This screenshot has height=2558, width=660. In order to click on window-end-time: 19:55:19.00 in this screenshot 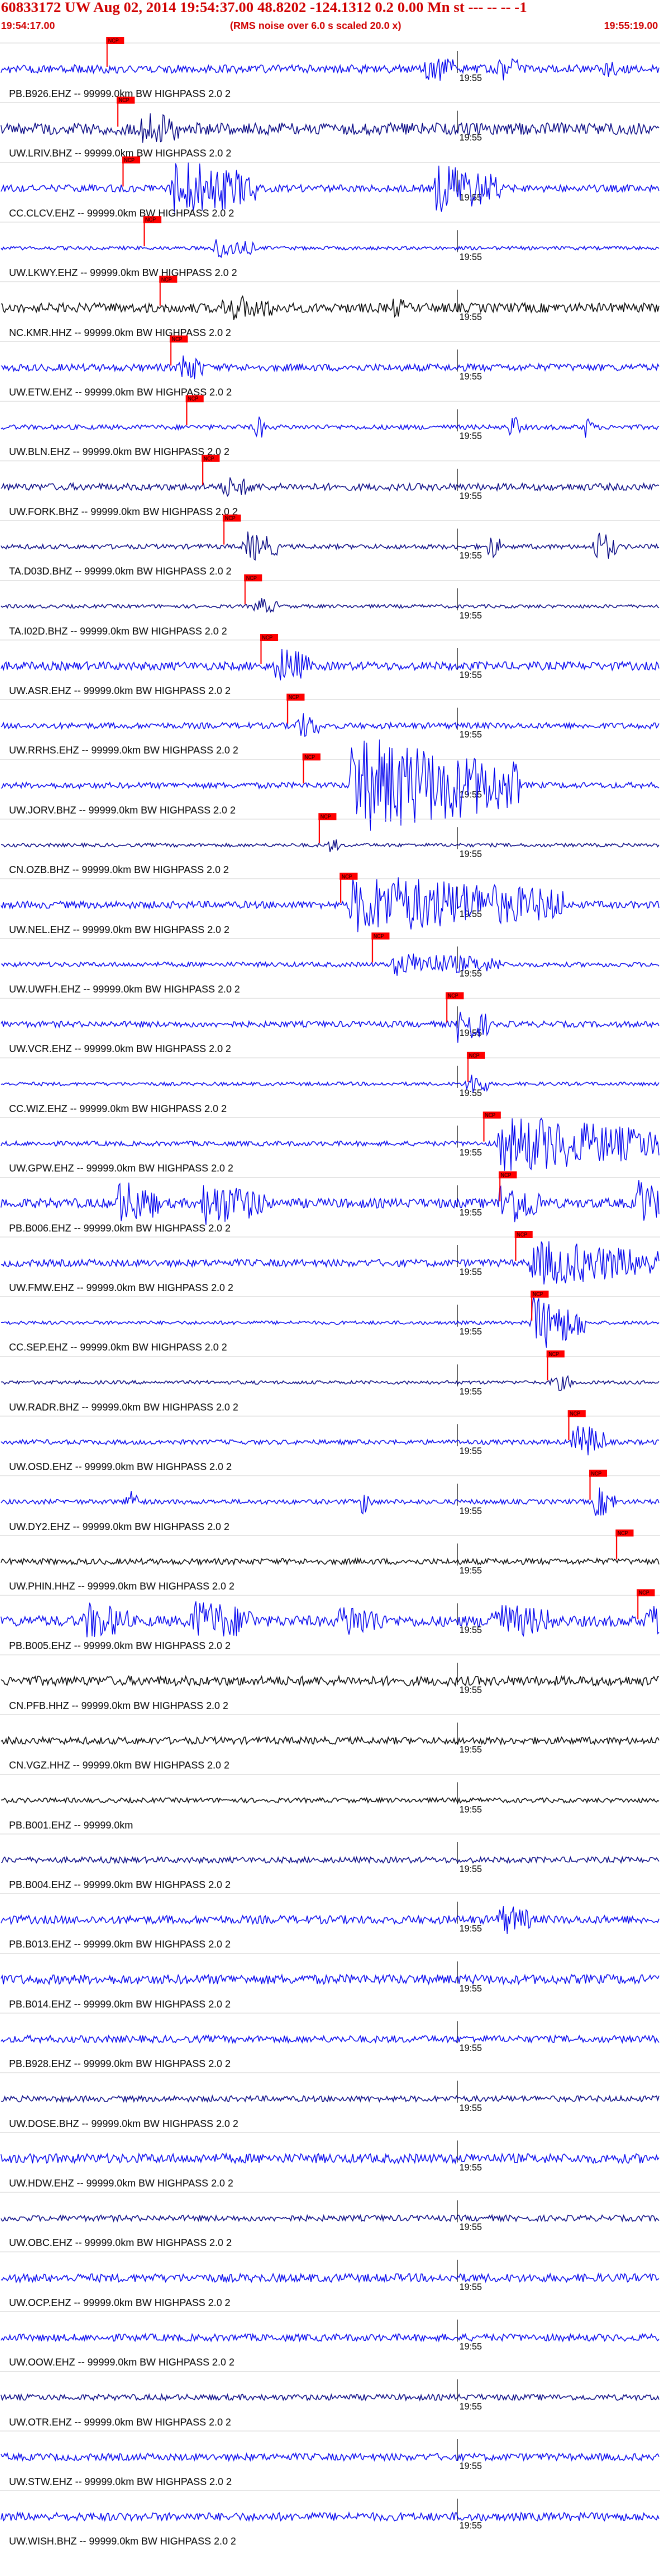, I will do `click(631, 26)`.